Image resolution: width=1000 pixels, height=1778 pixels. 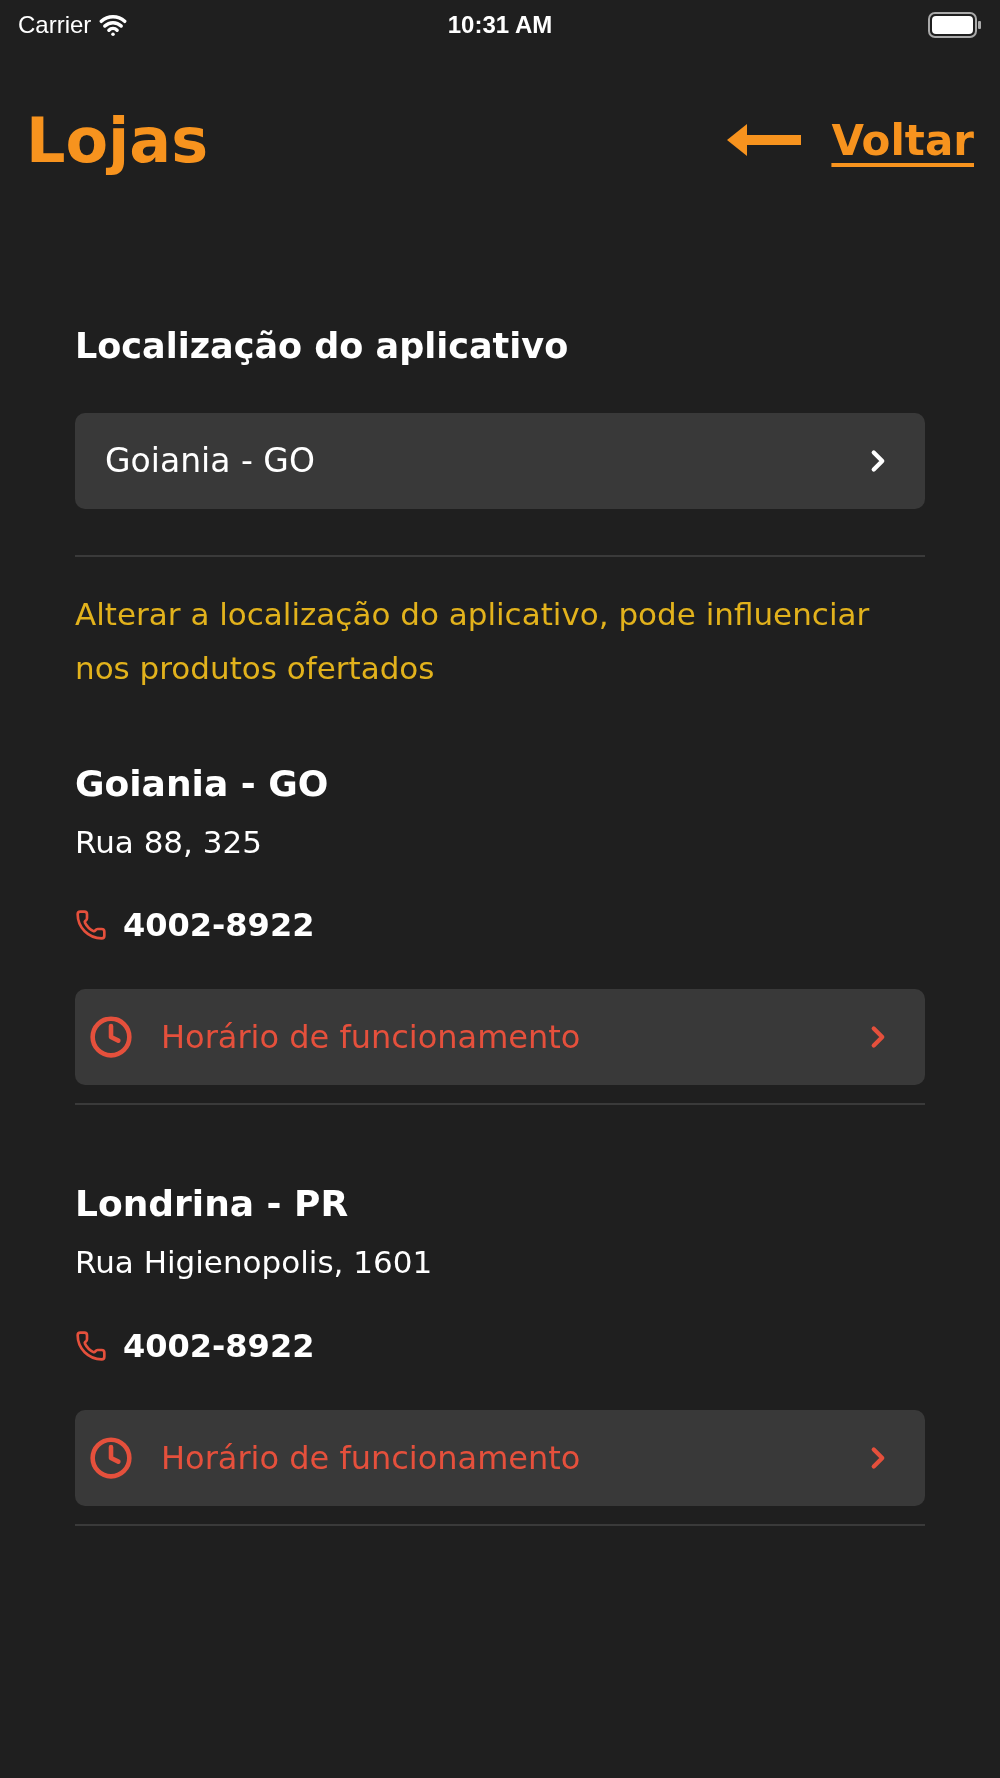 I want to click on page-title: Lojas, so click(x=117, y=140).